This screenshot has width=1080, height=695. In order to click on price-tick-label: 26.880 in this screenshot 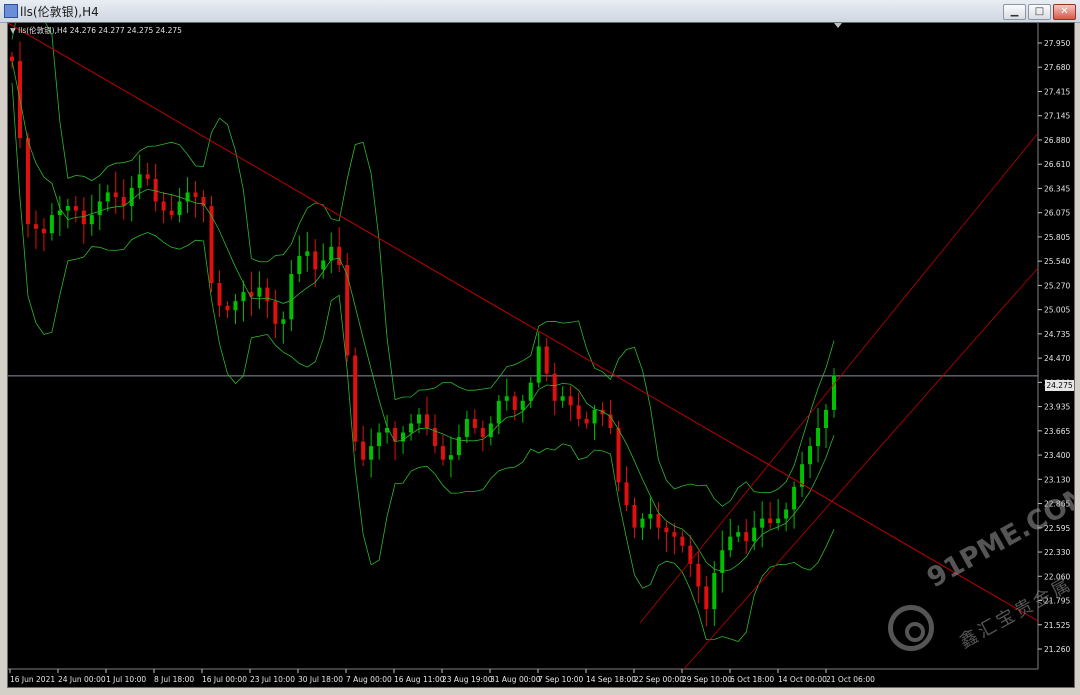, I will do `click(1057, 140)`.